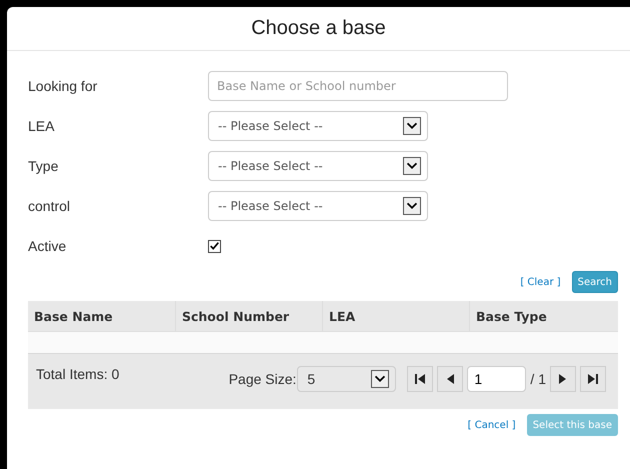 The image size is (630, 469). I want to click on next-page-button, so click(563, 379).